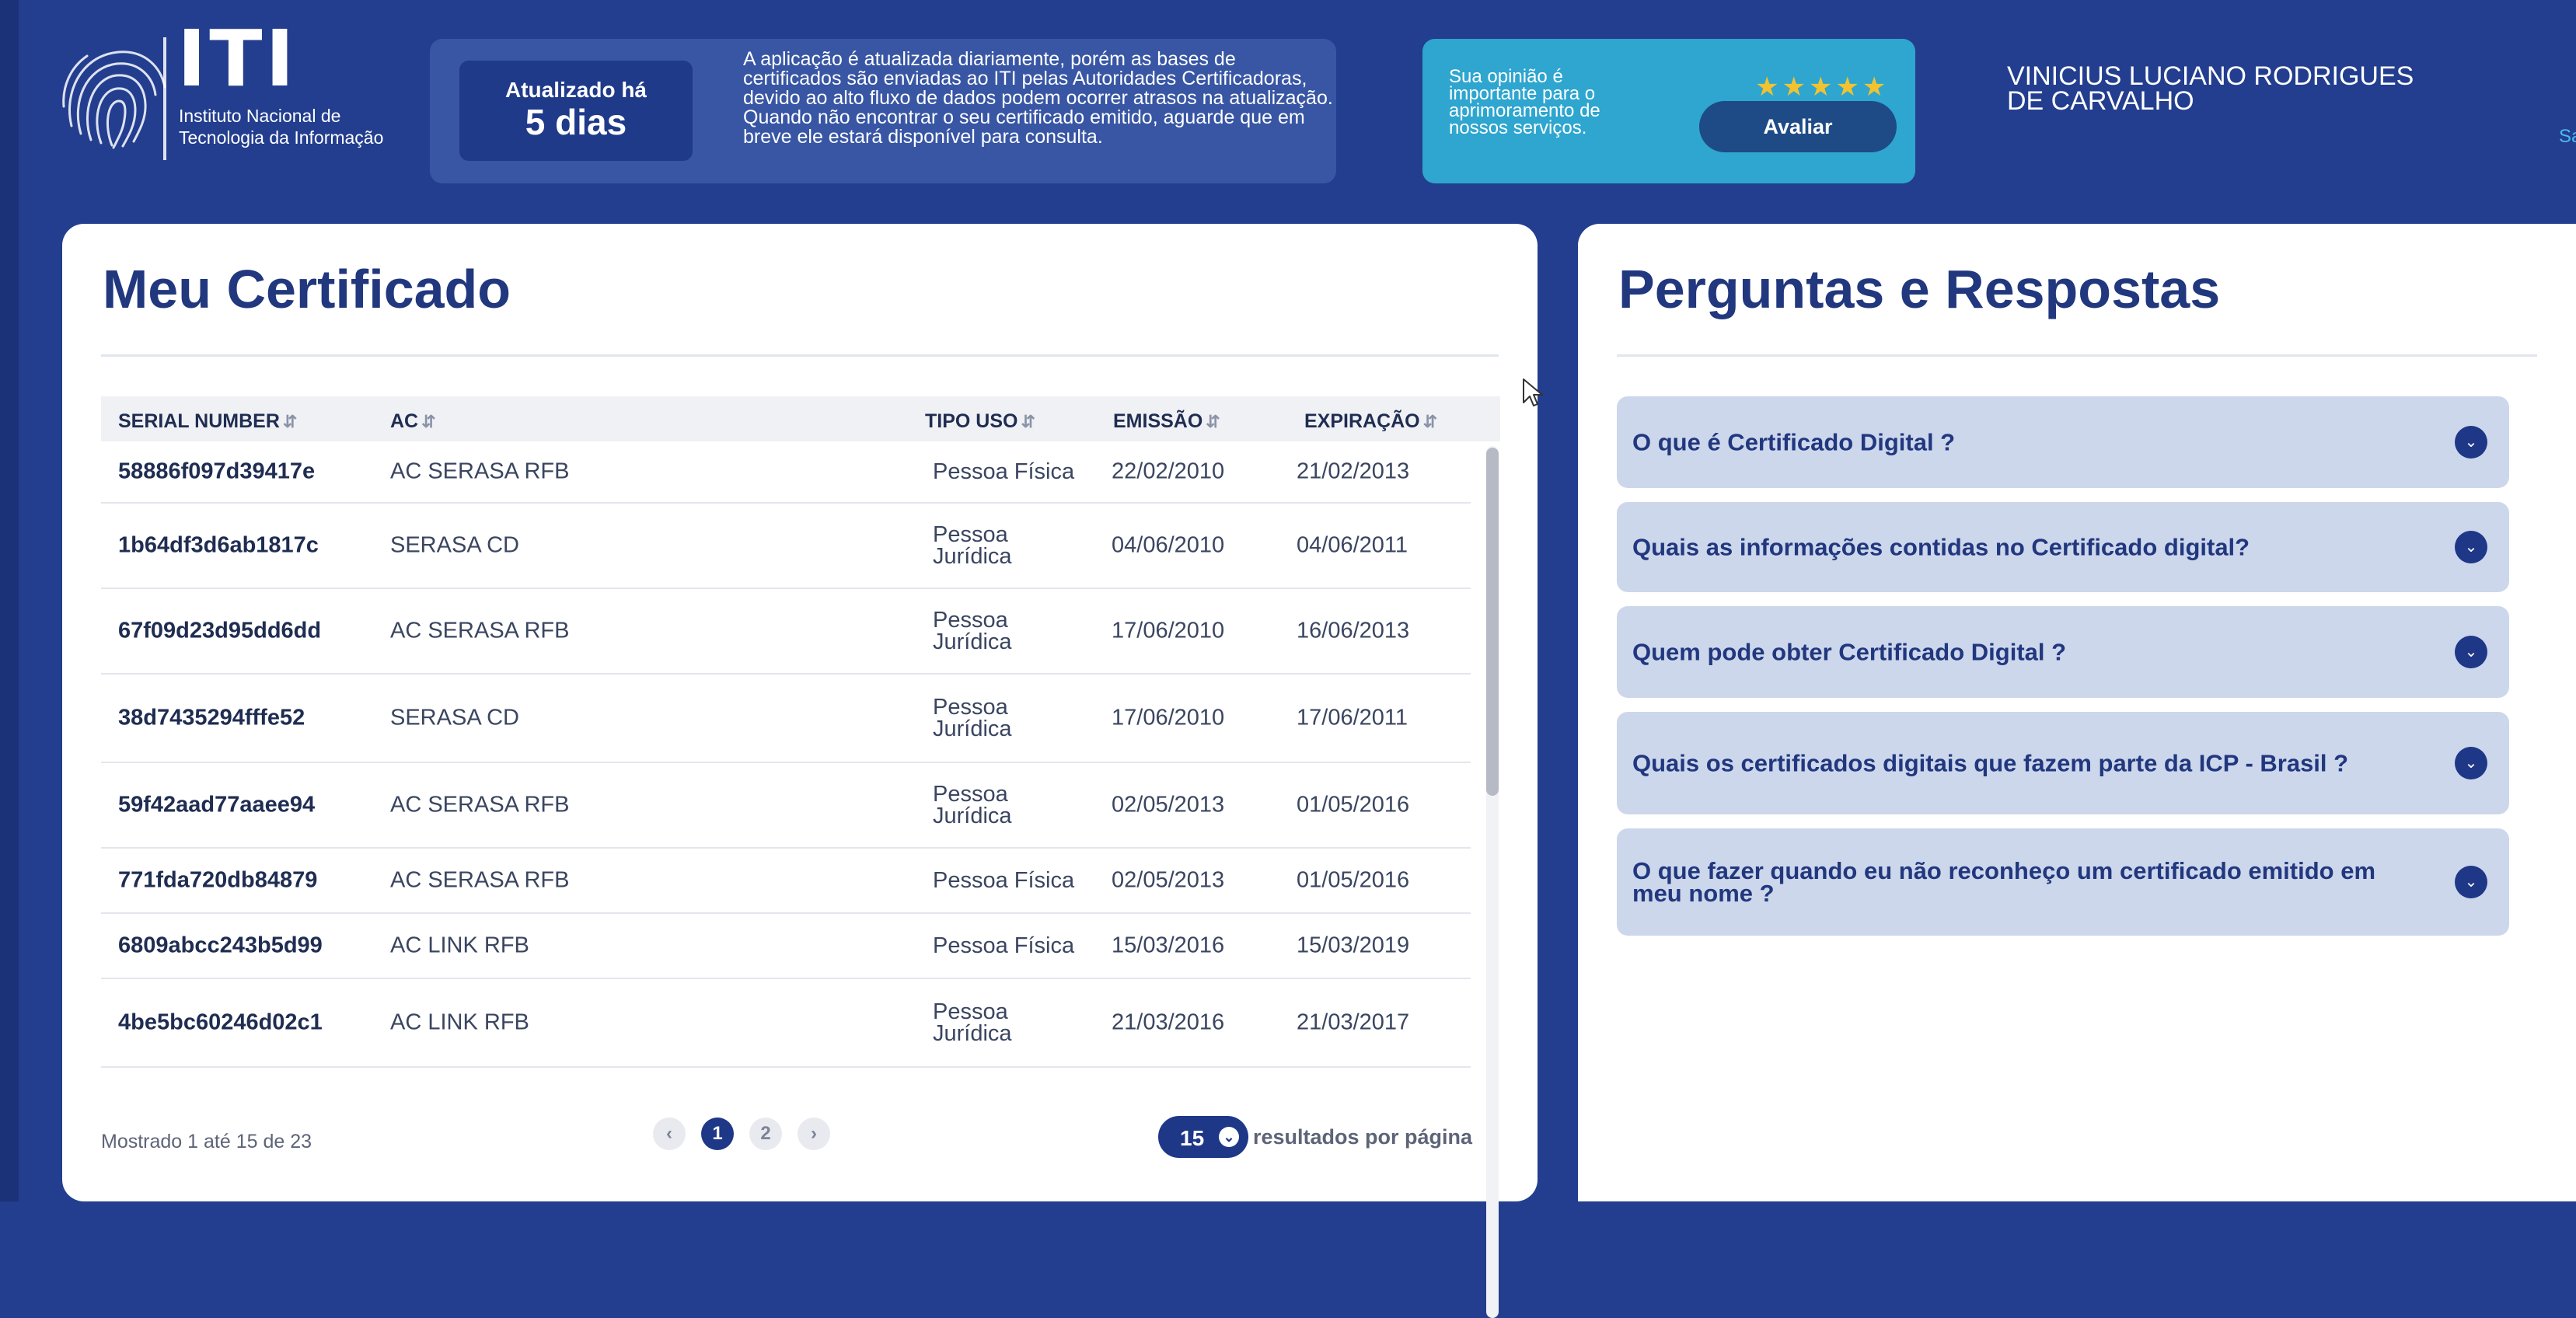  I want to click on faq-question: Quem pode obter Certificado Digital ?, so click(1850, 652).